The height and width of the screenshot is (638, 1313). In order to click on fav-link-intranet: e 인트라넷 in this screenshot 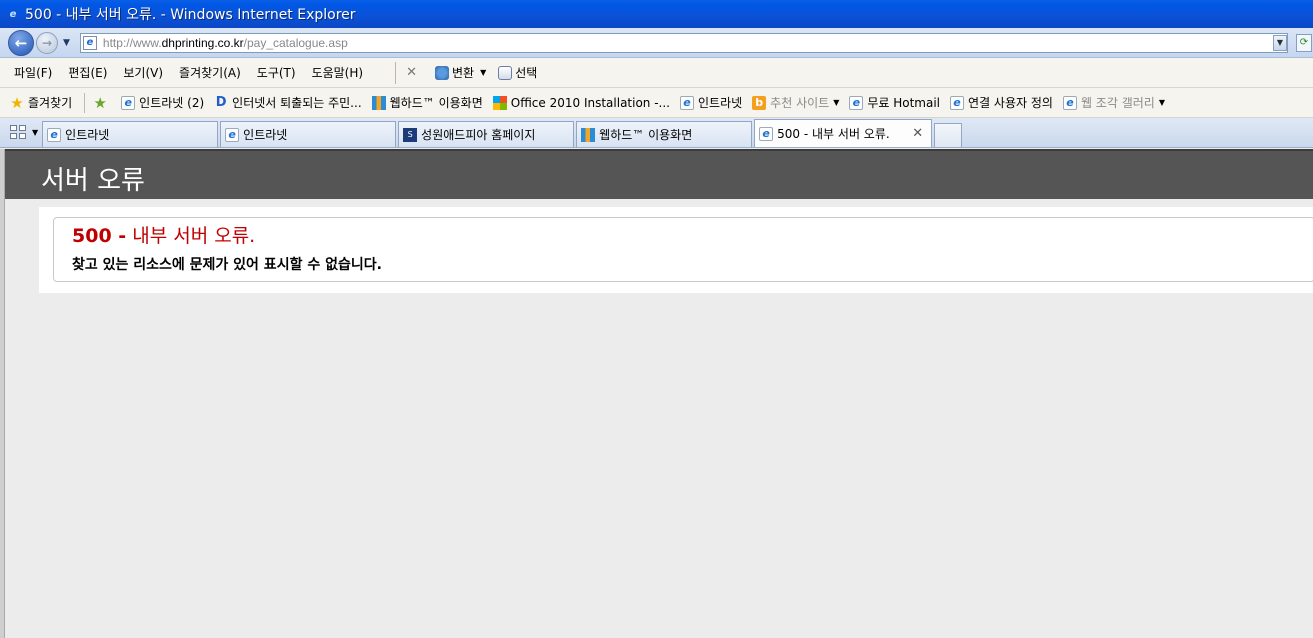, I will do `click(711, 102)`.